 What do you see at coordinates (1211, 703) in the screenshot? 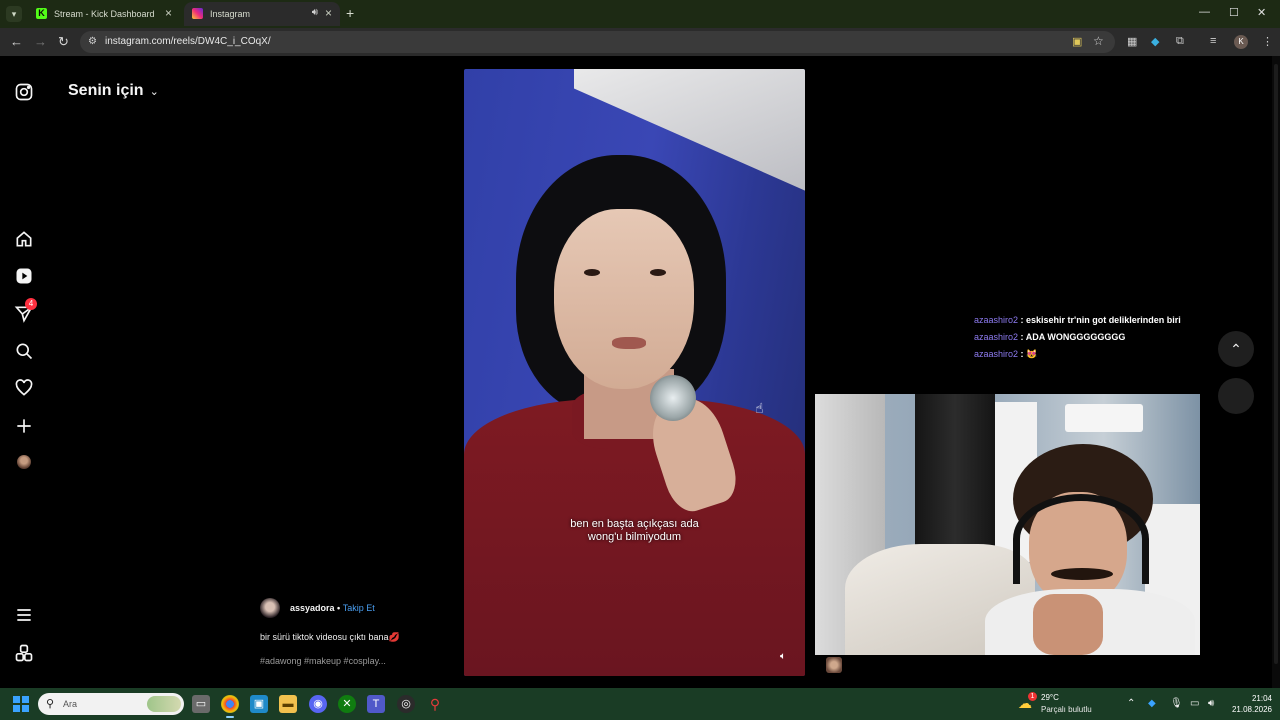
I see `volume-icon: 🔊︎` at bounding box center [1211, 703].